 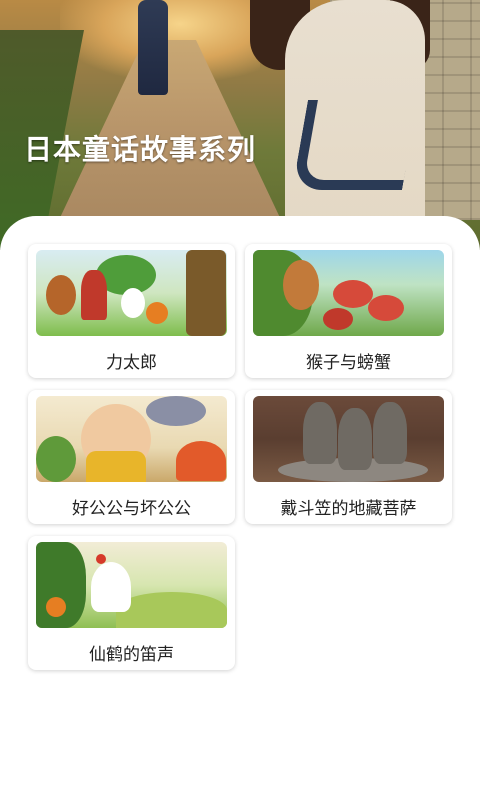 What do you see at coordinates (131, 363) in the screenshot?
I see `story-title: 力太郎` at bounding box center [131, 363].